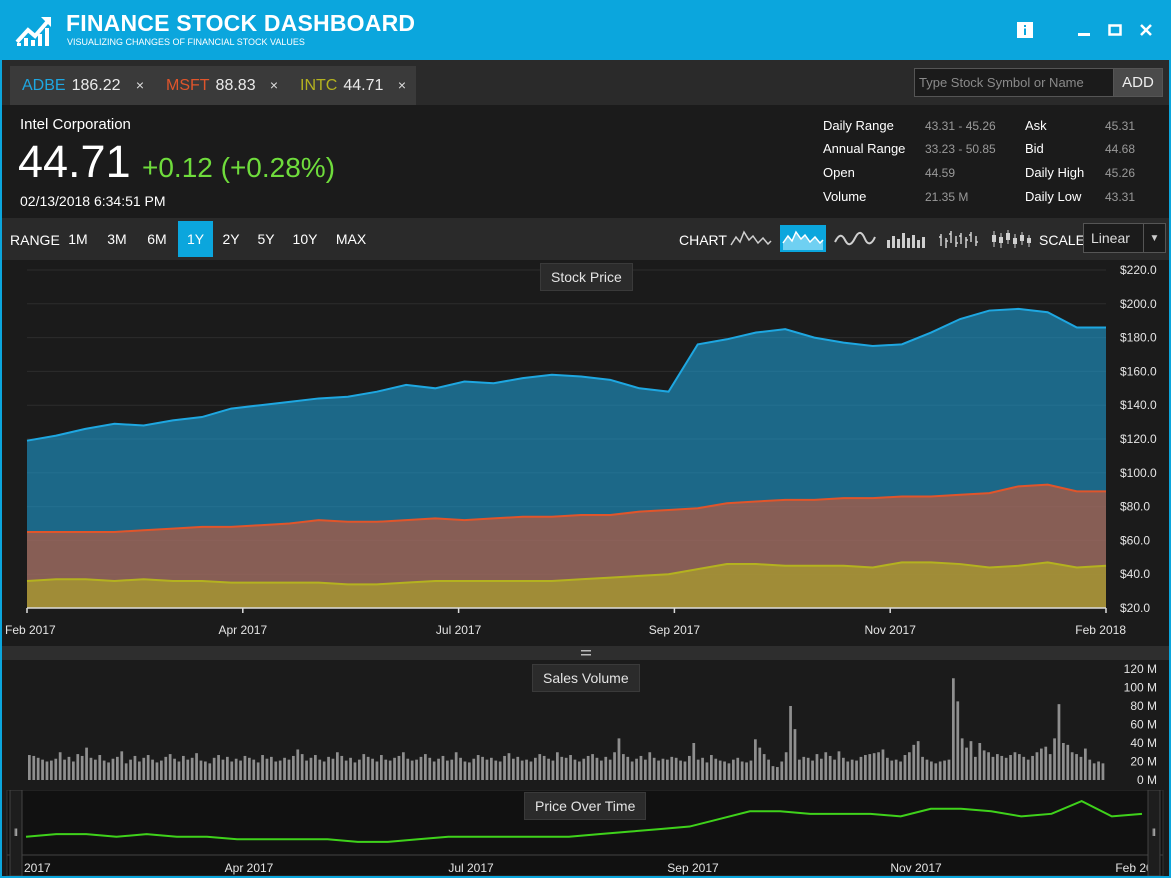  Describe the element at coordinates (221, 85) in the screenshot. I see `tab-msft: MSFT 88.83 ×` at that location.